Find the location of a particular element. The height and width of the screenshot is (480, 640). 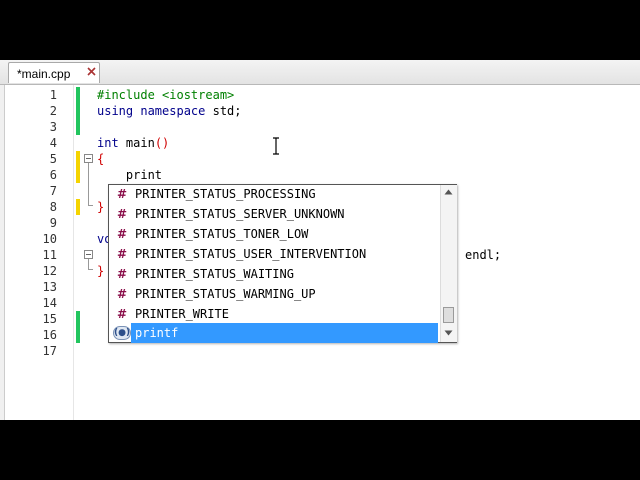

autocomplete-item: # PRINTER_STATUS_SERVER_UNKNOWN is located at coordinates (274, 214).